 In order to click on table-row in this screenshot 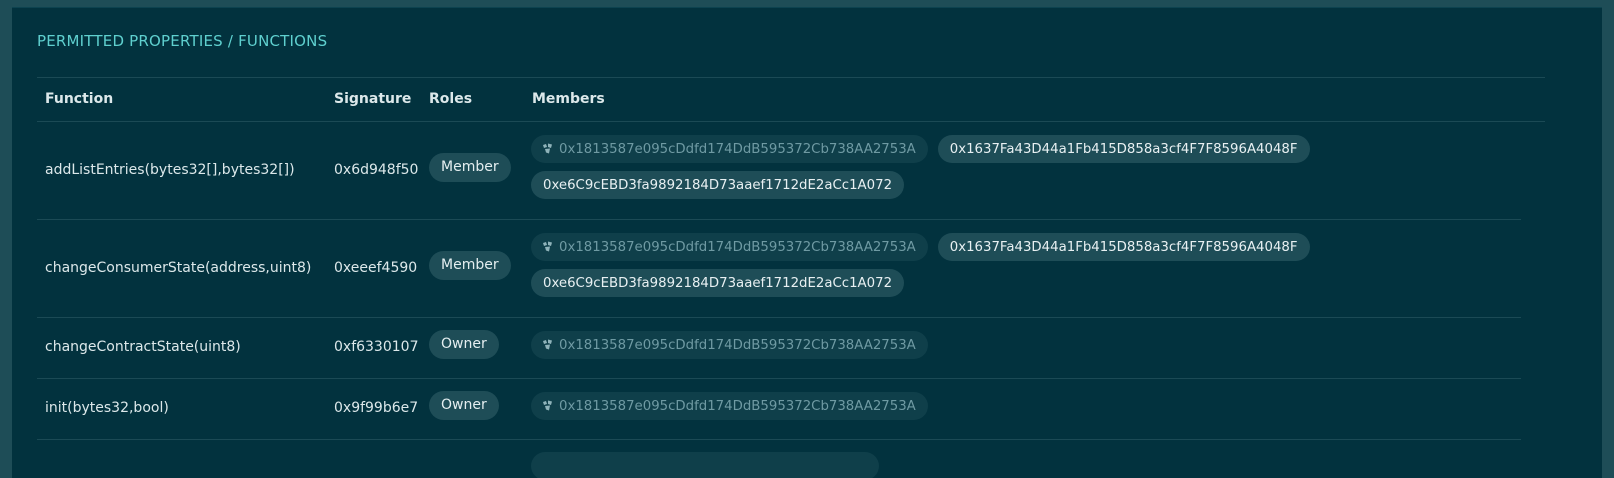, I will do `click(779, 459)`.